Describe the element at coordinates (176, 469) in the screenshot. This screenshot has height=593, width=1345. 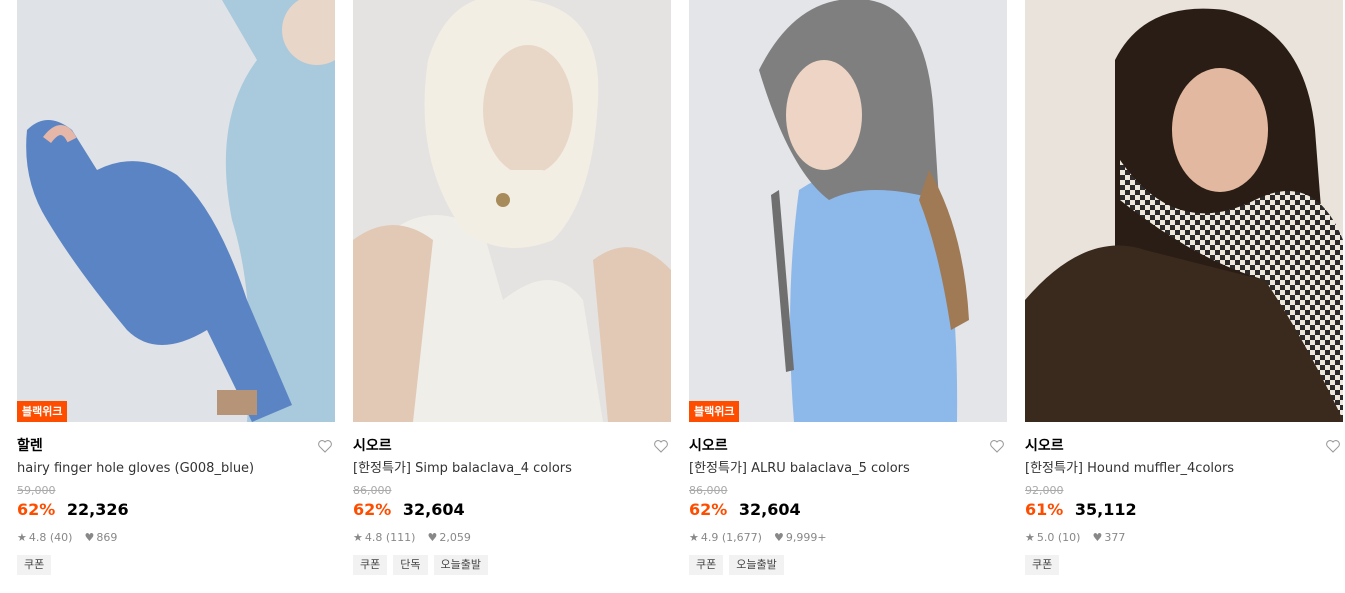
I see `product-name: hairy finger hole gloves (G008_blue)` at that location.